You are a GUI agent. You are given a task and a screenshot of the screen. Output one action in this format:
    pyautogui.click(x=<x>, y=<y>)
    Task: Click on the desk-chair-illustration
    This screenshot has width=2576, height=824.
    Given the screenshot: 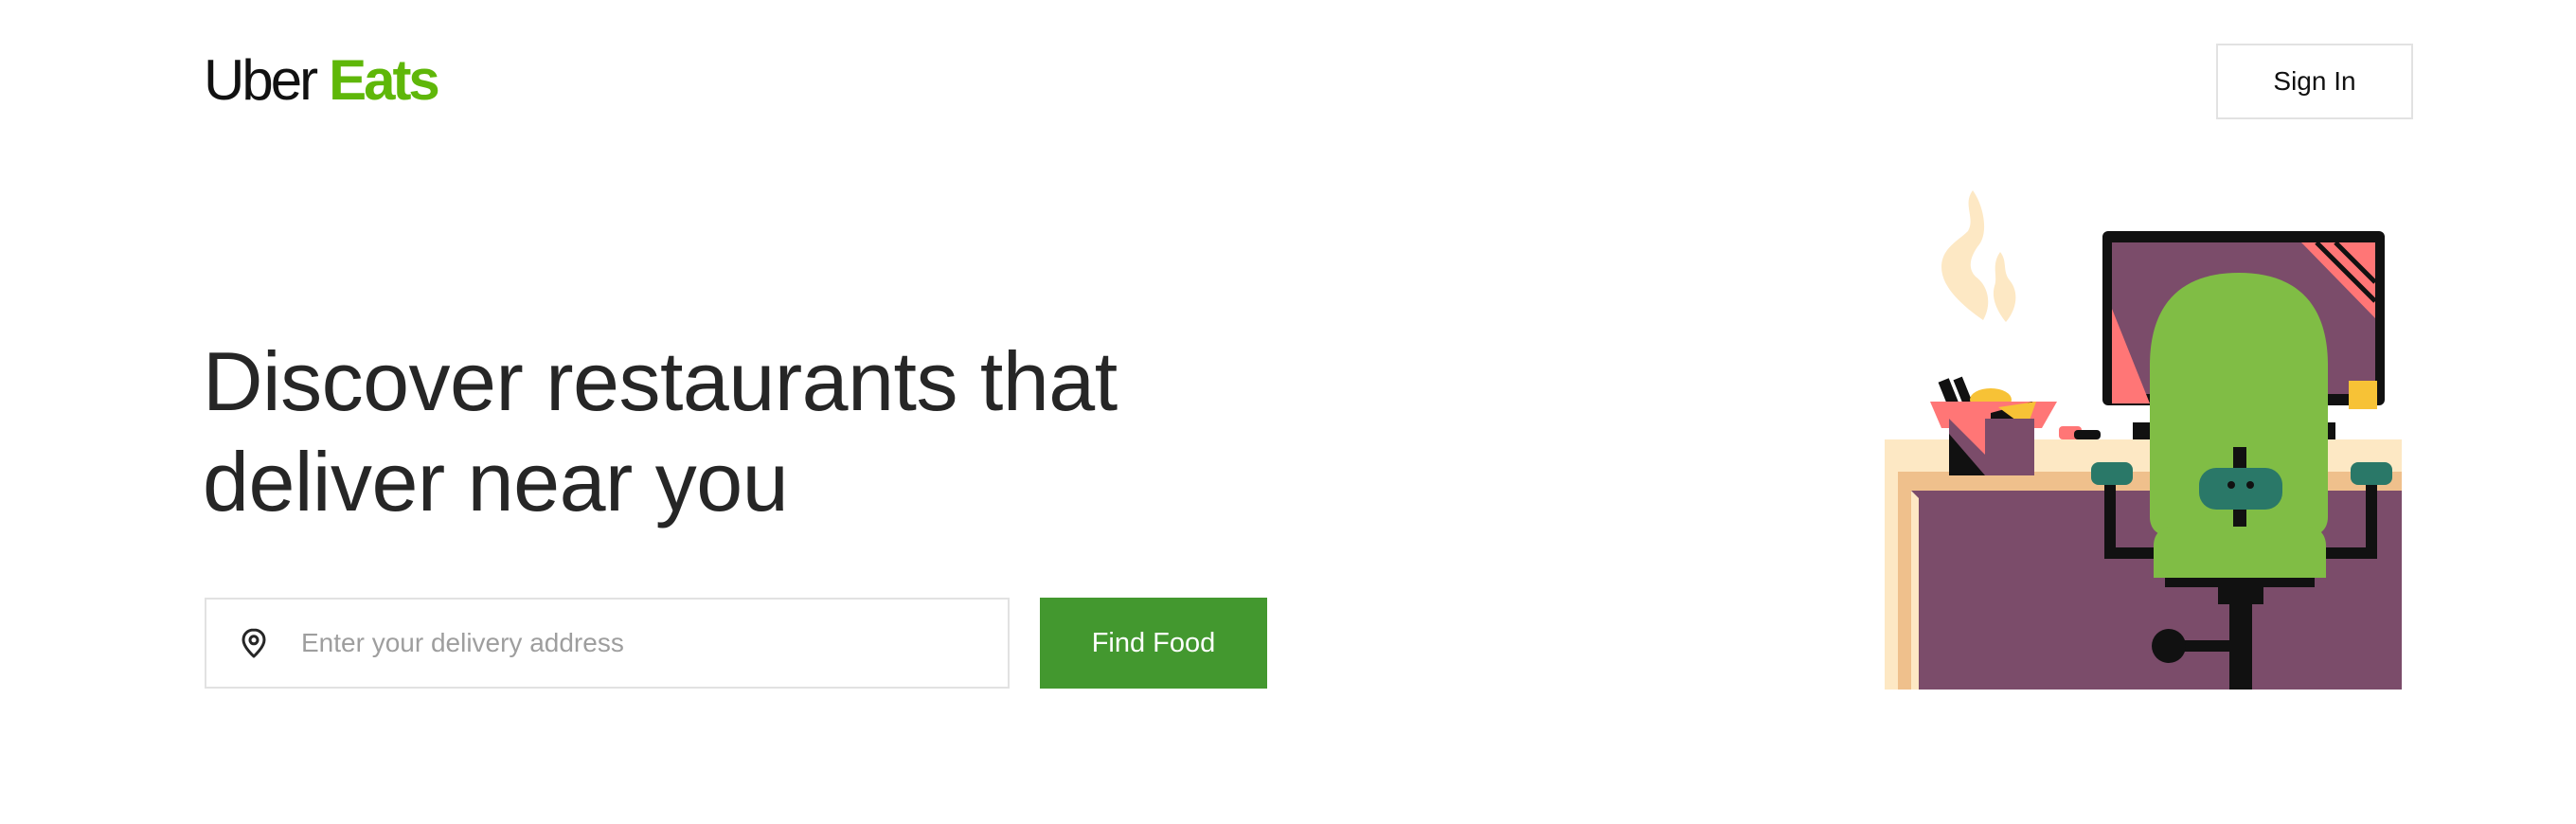 What is the action you would take?
    pyautogui.click(x=2143, y=440)
    